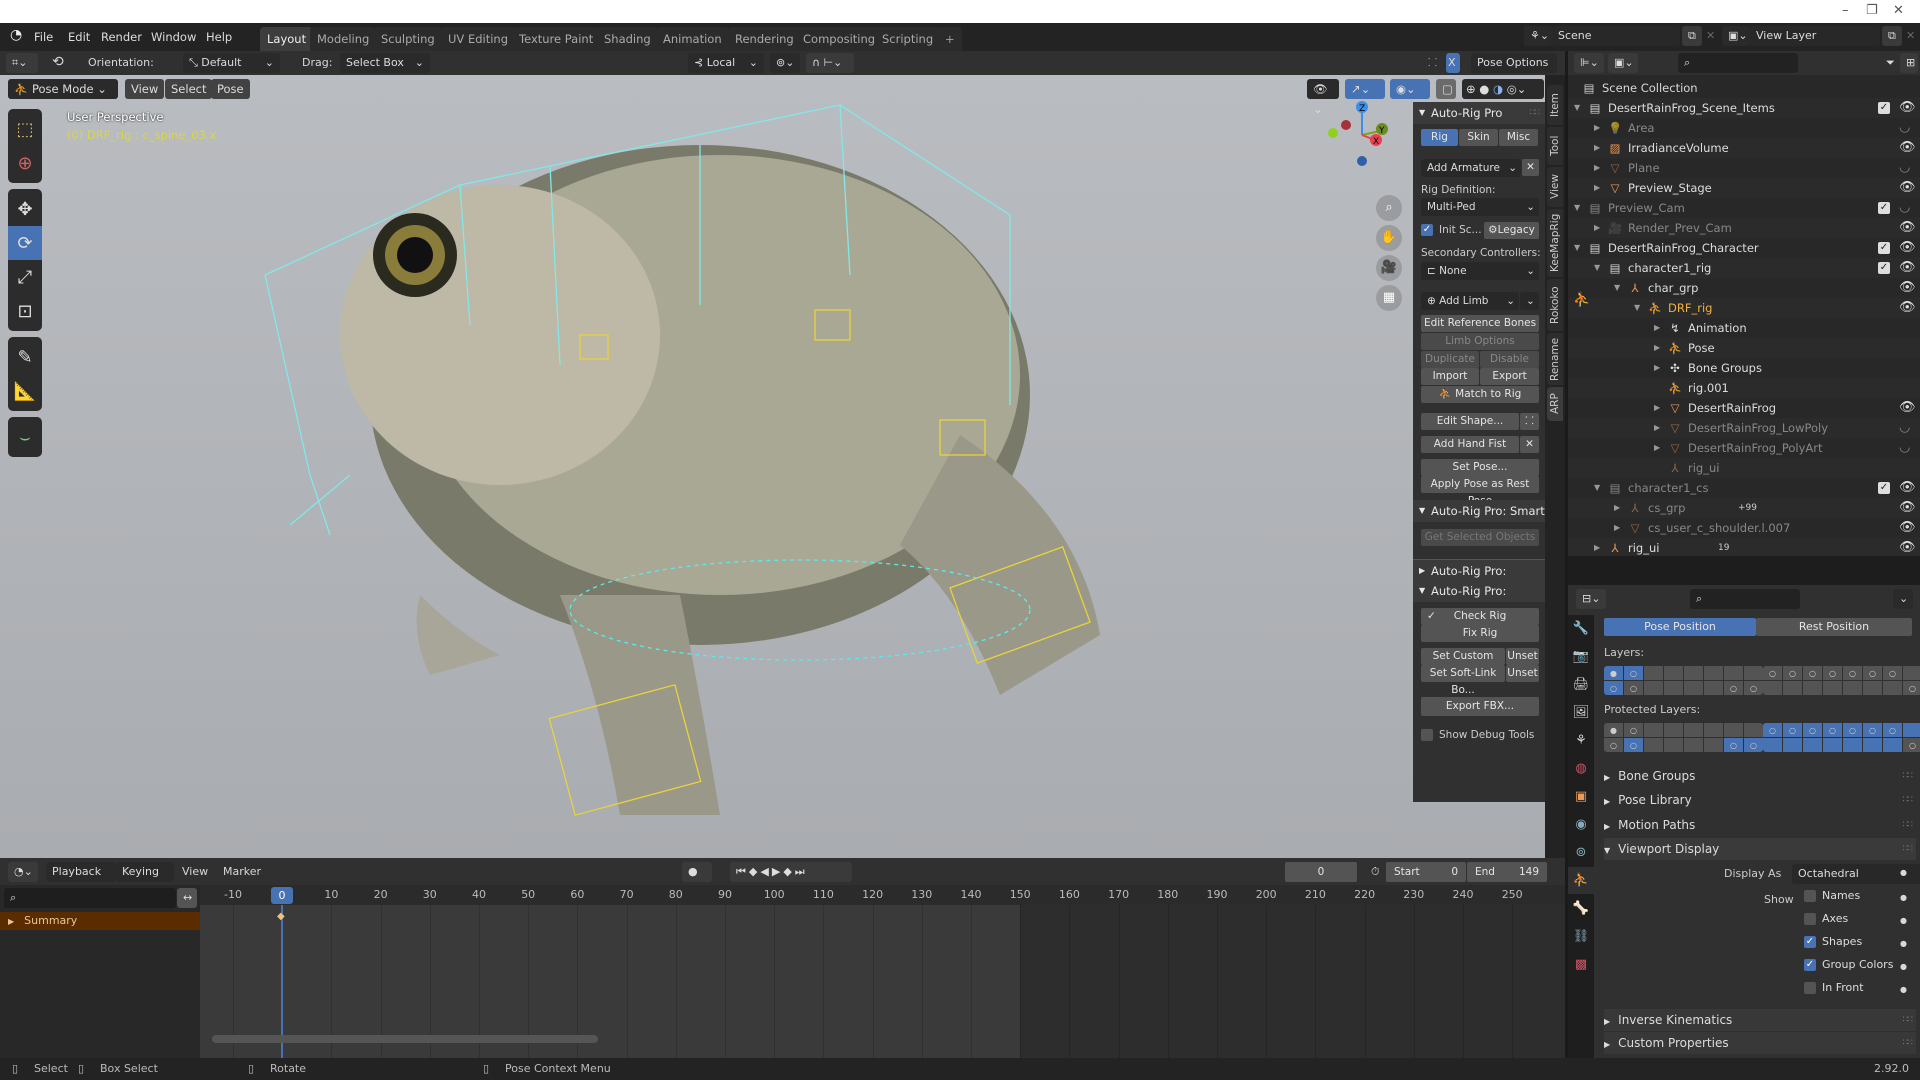 Image resolution: width=1920 pixels, height=1080 pixels. What do you see at coordinates (1389, 268) in the screenshot?
I see `camera-view-icon: 🎥` at bounding box center [1389, 268].